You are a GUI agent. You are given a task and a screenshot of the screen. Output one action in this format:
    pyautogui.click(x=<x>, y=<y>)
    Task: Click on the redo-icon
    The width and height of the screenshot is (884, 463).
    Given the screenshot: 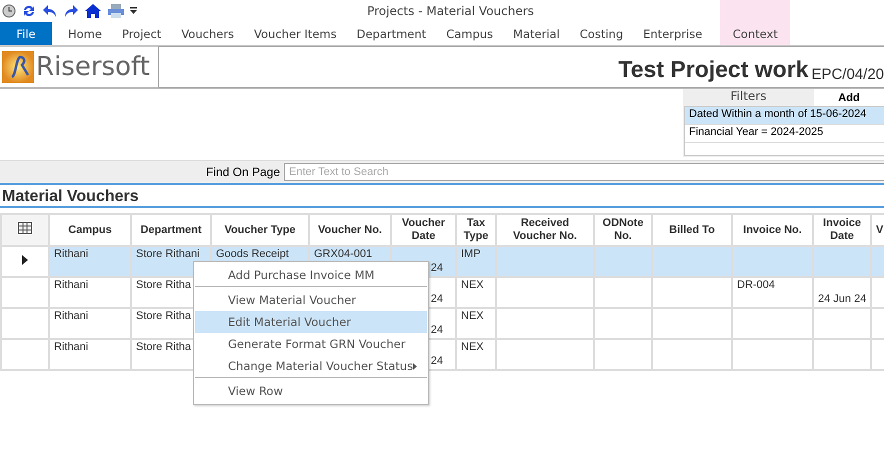 What is the action you would take?
    pyautogui.click(x=71, y=11)
    